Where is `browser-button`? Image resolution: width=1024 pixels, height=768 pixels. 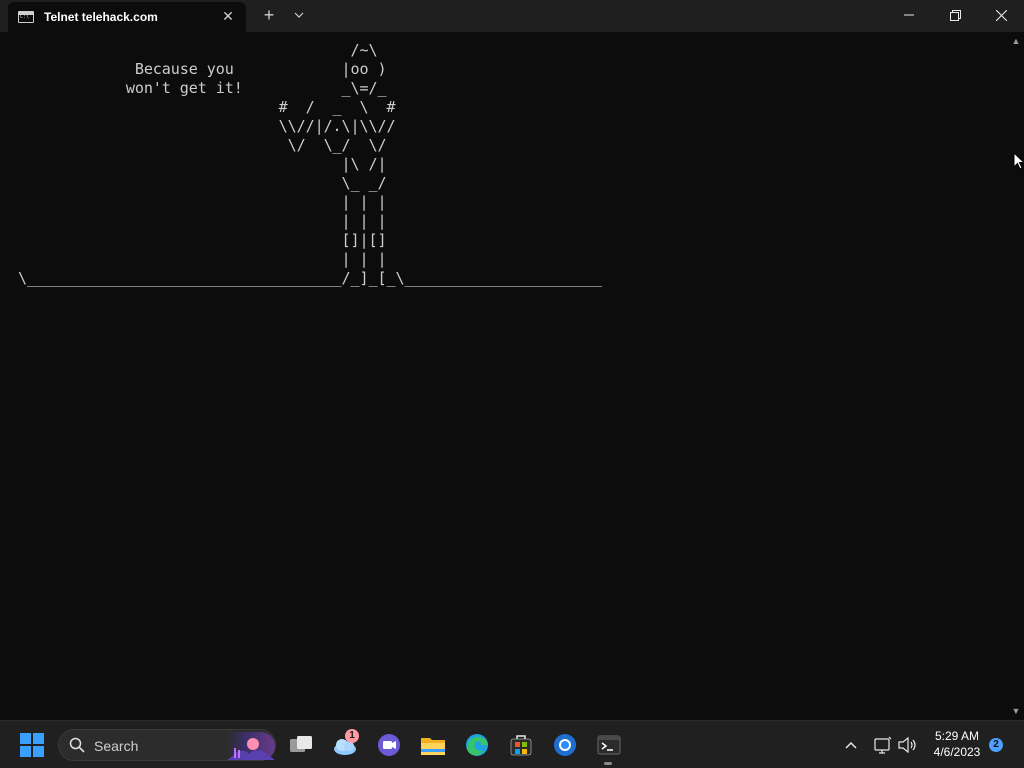
browser-button is located at coordinates (565, 745).